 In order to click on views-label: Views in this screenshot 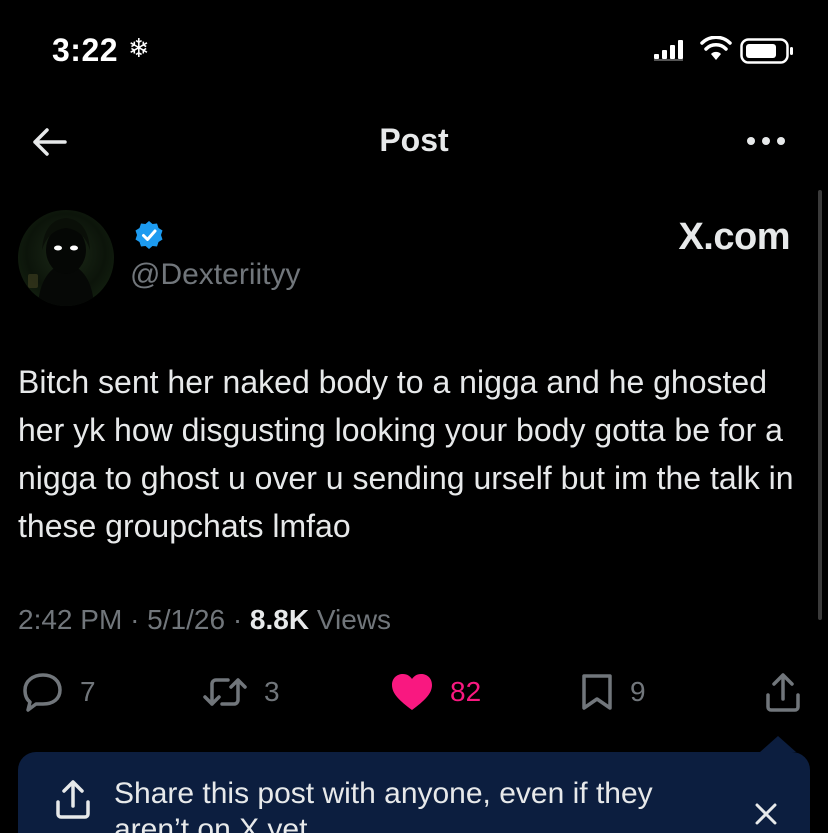, I will do `click(354, 619)`.